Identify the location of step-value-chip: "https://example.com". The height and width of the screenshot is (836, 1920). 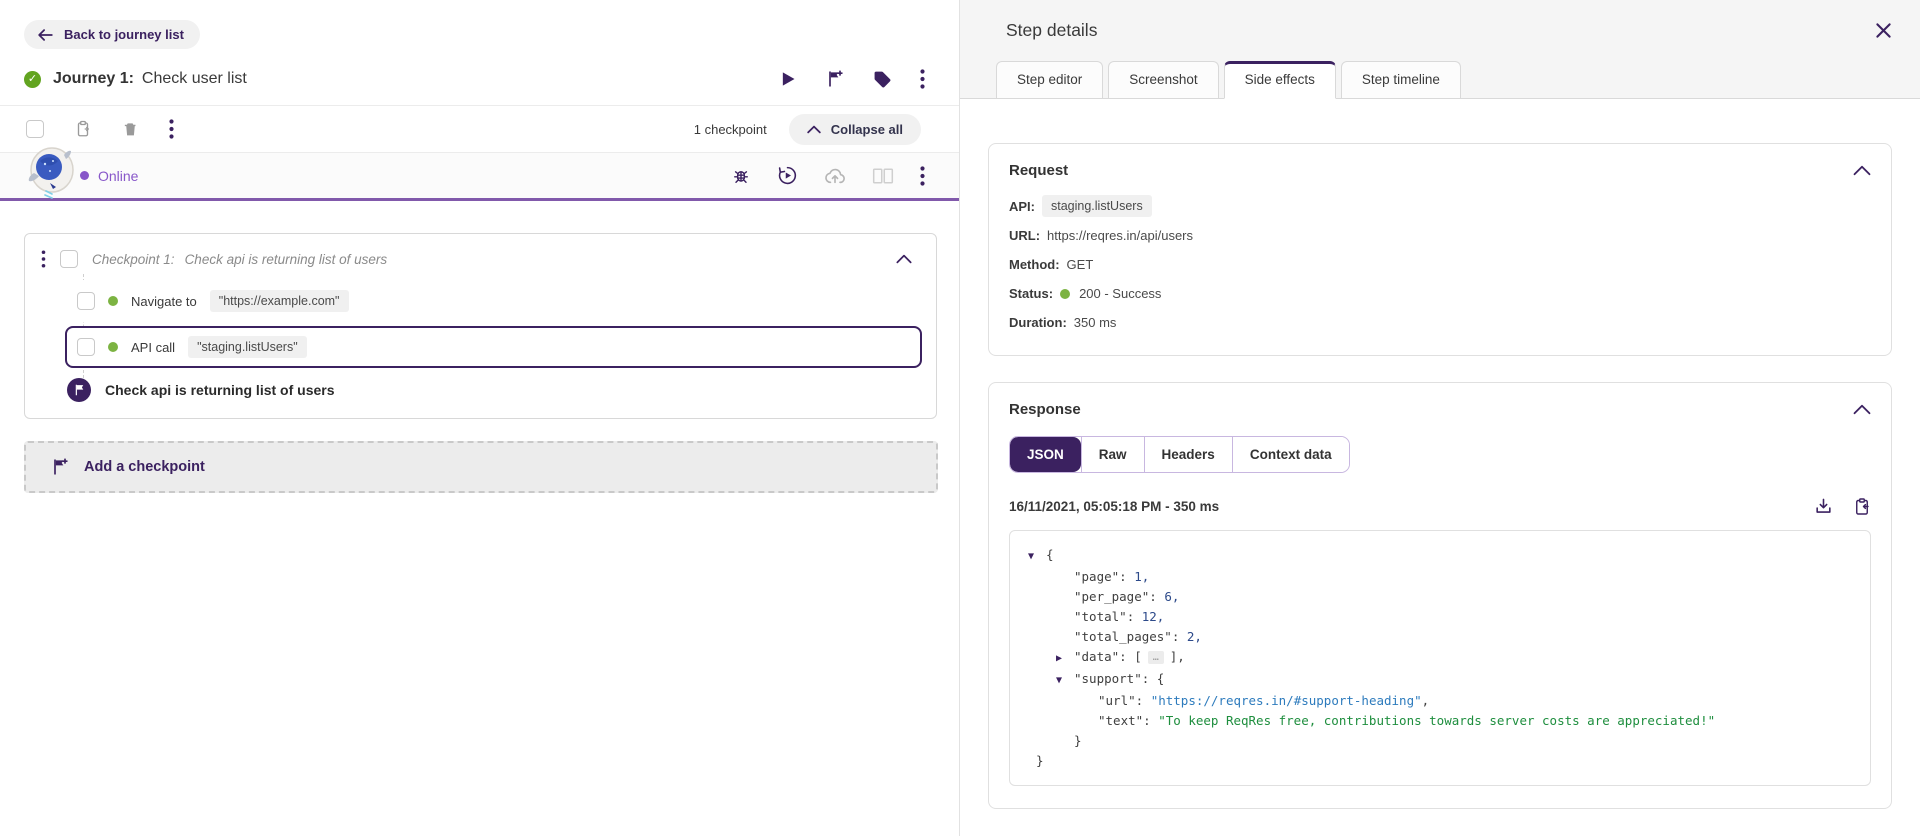
(279, 301).